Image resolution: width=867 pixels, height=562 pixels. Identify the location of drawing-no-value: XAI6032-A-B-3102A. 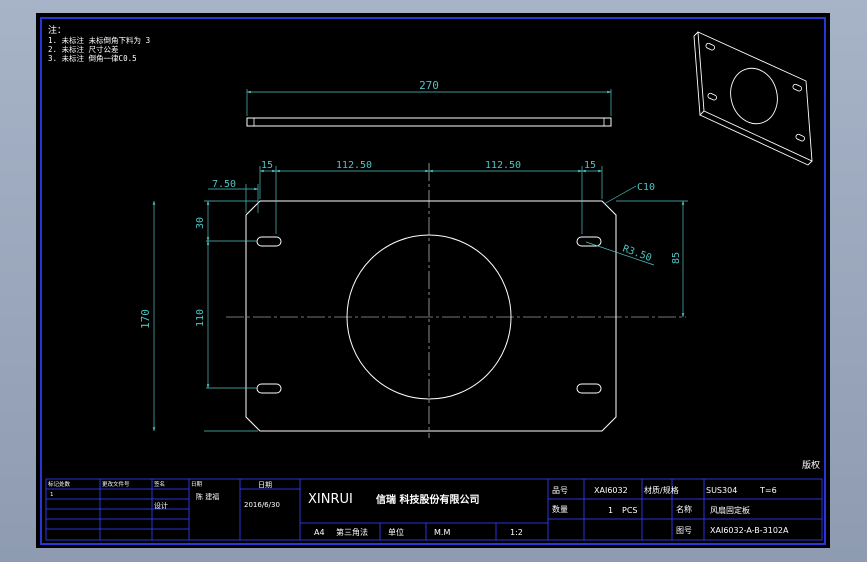
(749, 530).